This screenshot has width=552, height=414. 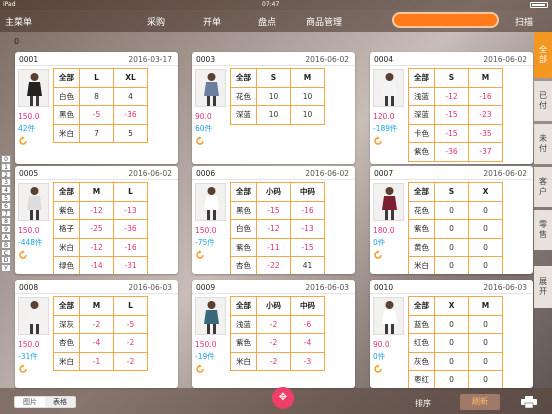 I want to click on index-letter: D, so click(x=6, y=260).